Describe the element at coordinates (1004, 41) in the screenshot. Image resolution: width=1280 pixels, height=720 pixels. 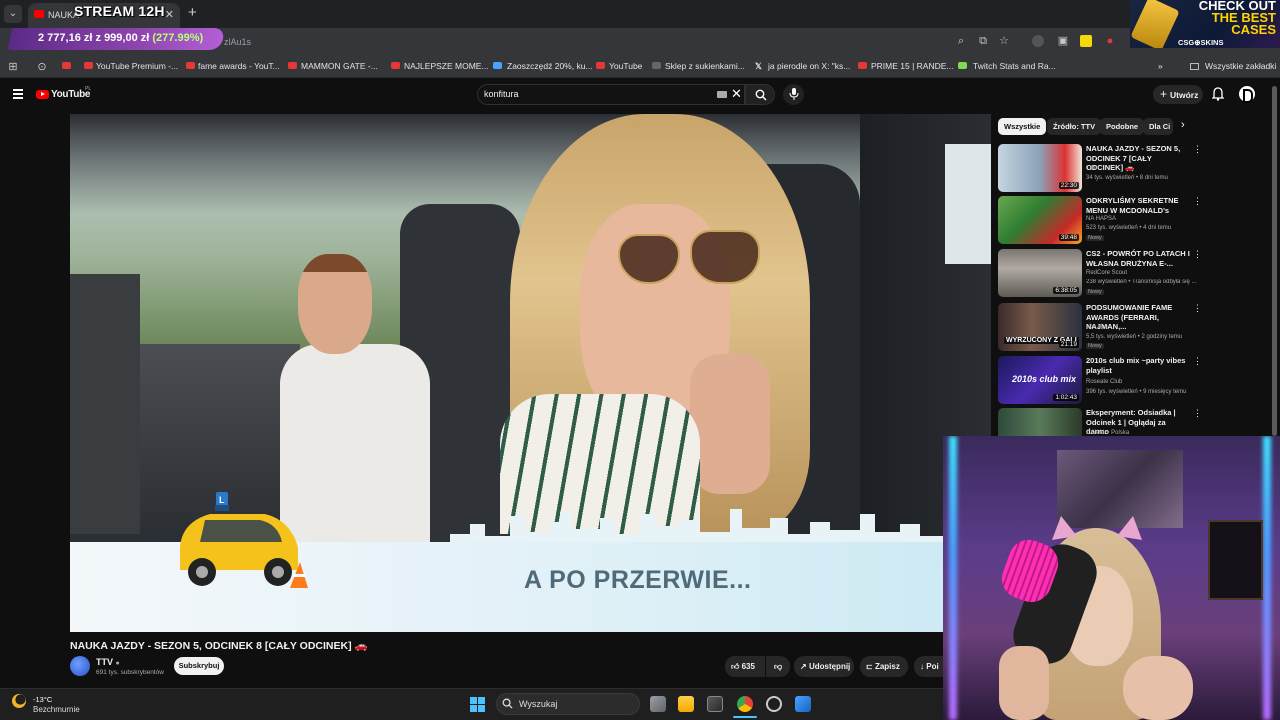
I see `star-icon: ☆` at that location.